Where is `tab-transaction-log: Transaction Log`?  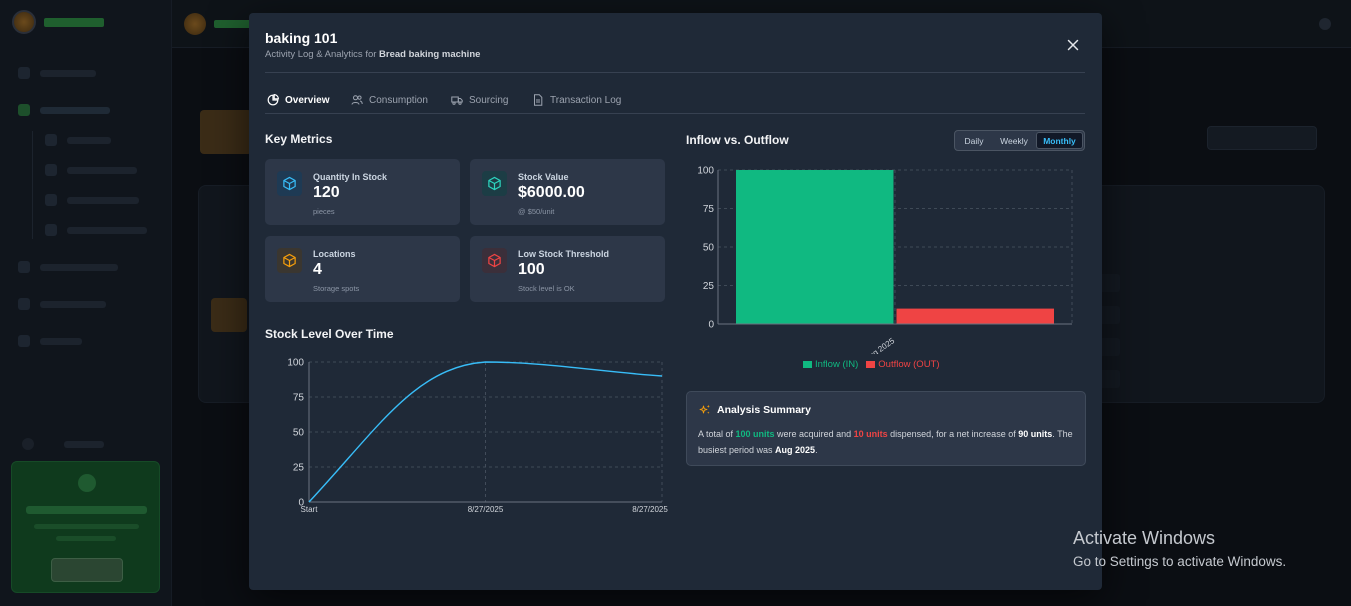 tab-transaction-log: Transaction Log is located at coordinates (576, 100).